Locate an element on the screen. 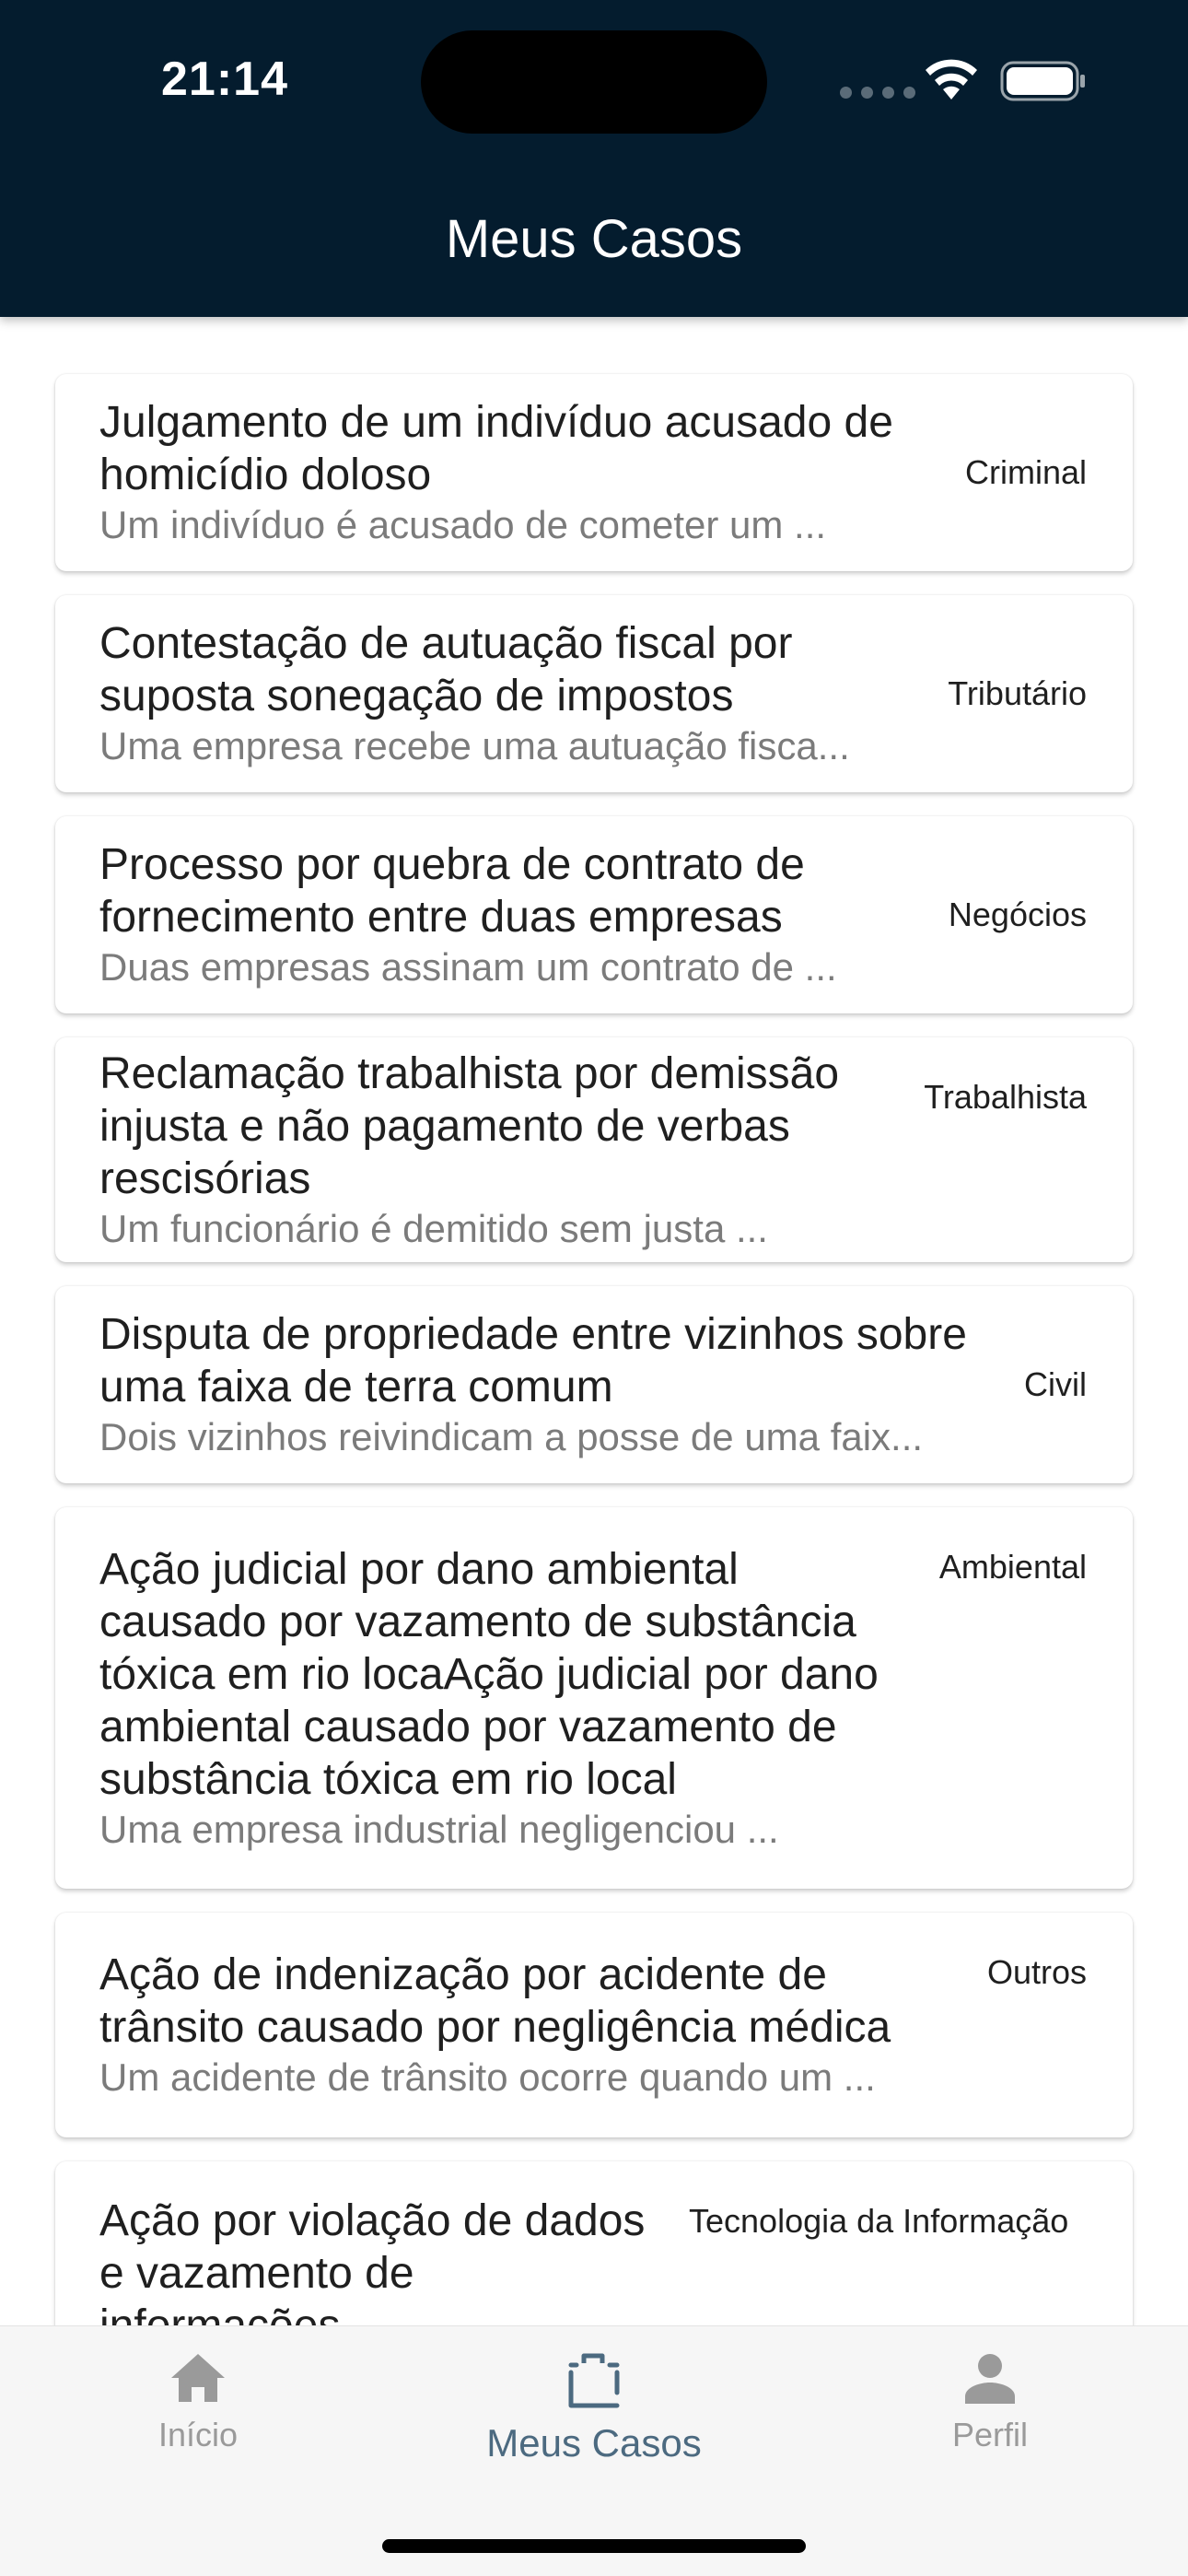  tab-meus-casos-label: Meus Casos is located at coordinates (594, 2443).